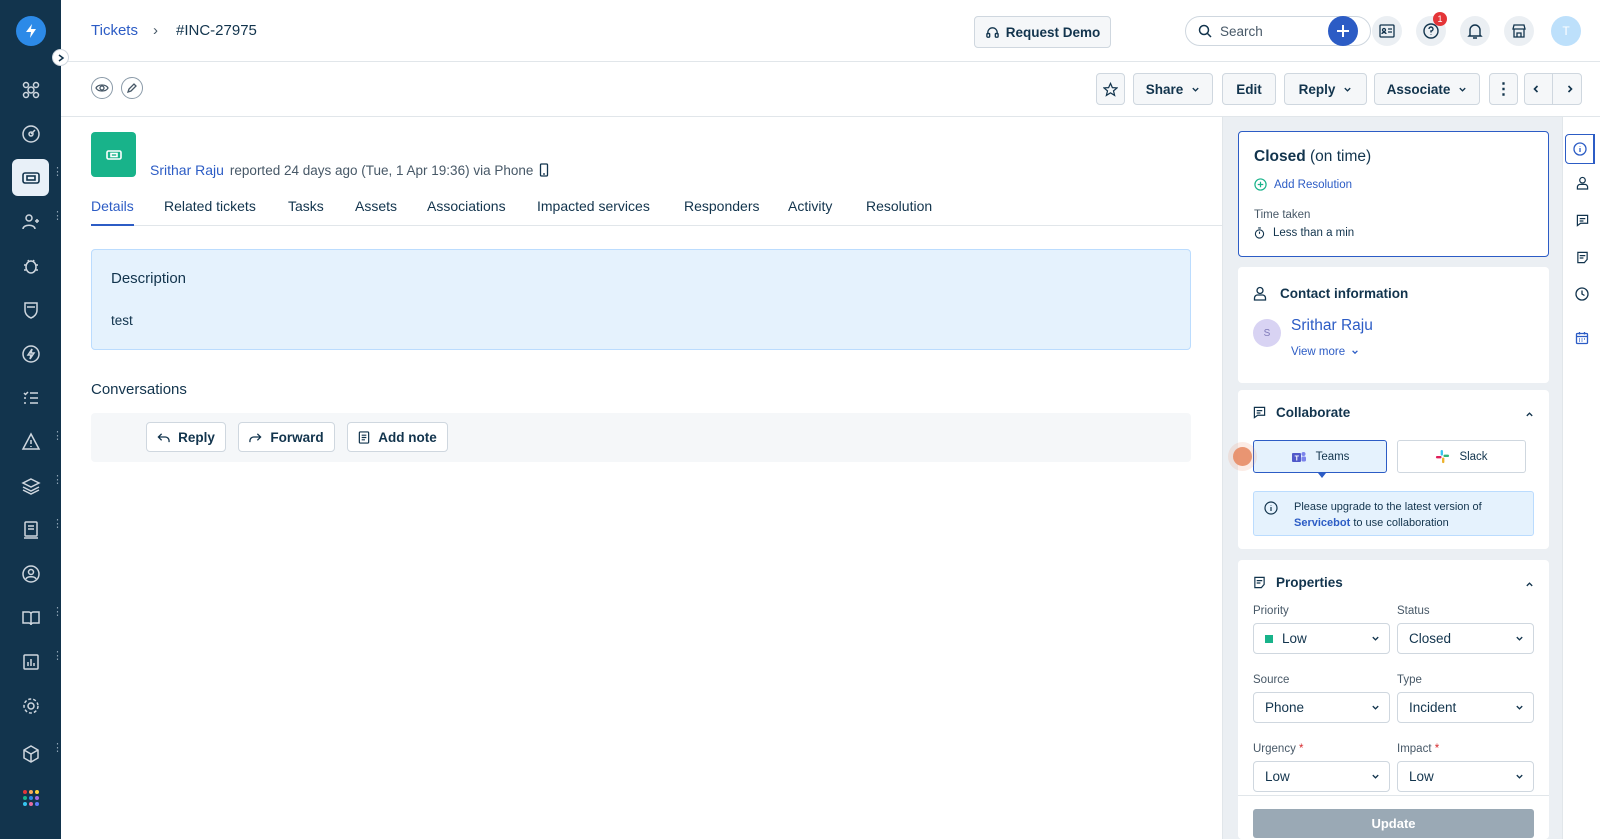  I want to click on marketplace-button, so click(1519, 31).